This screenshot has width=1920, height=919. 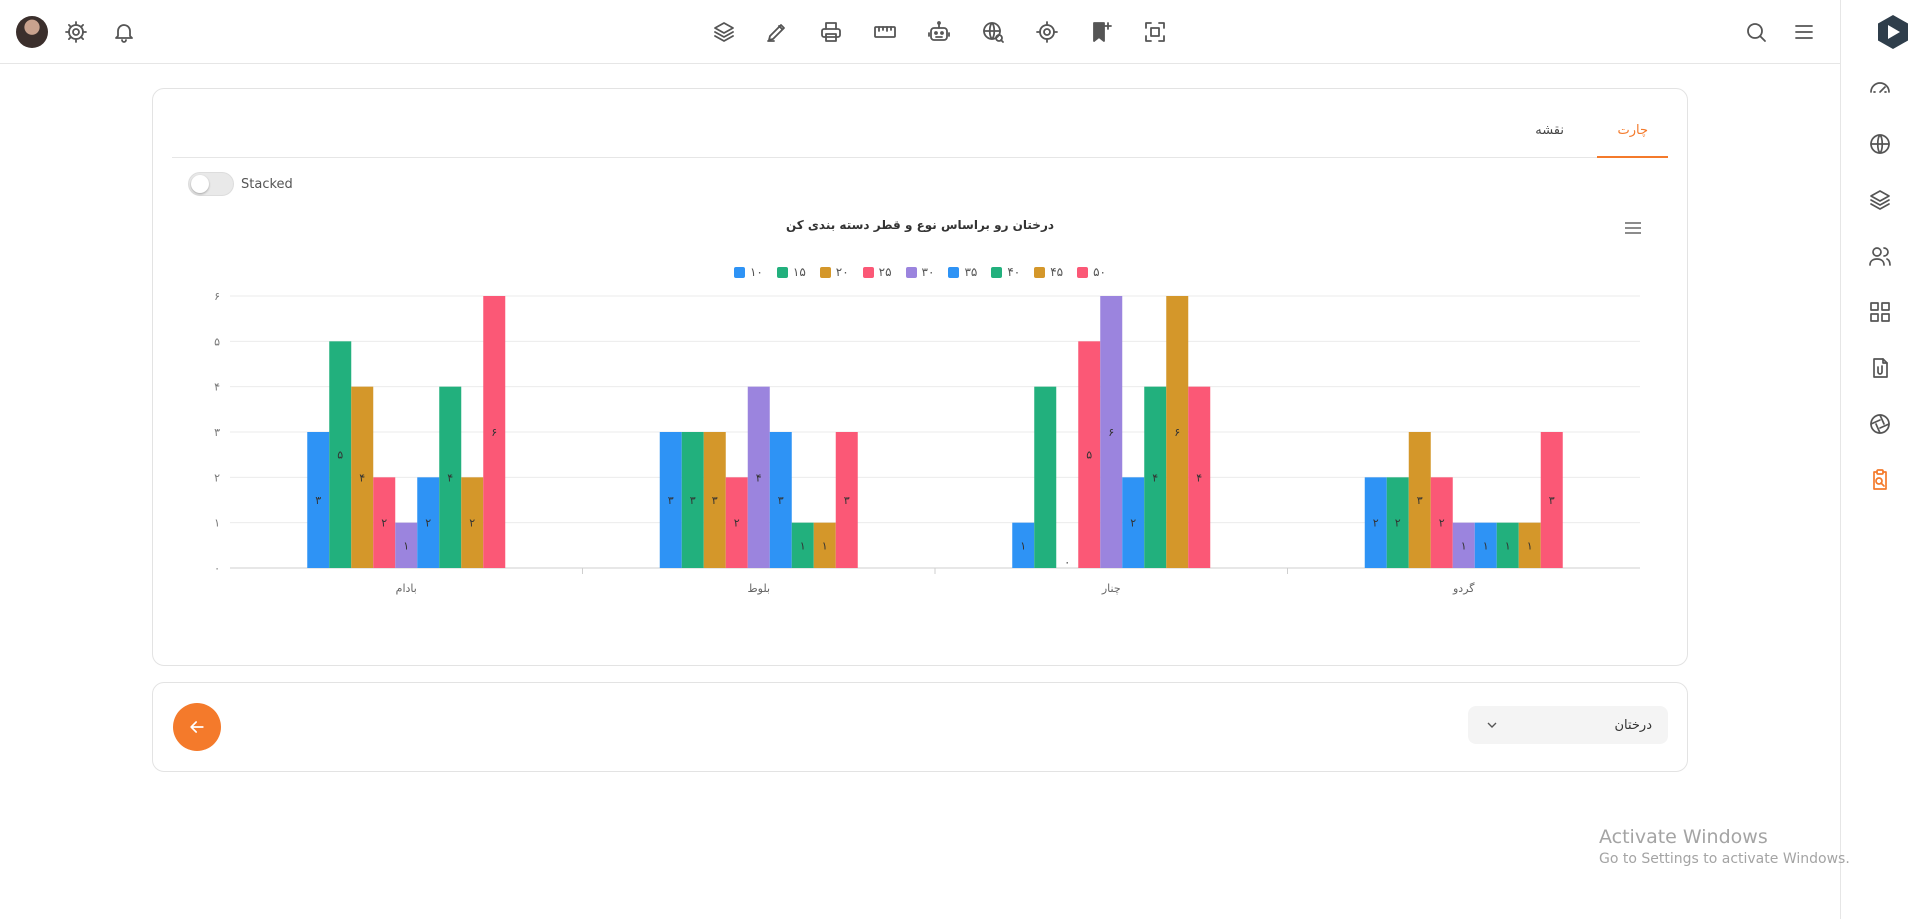 I want to click on globe-icon, so click(x=1880, y=144).